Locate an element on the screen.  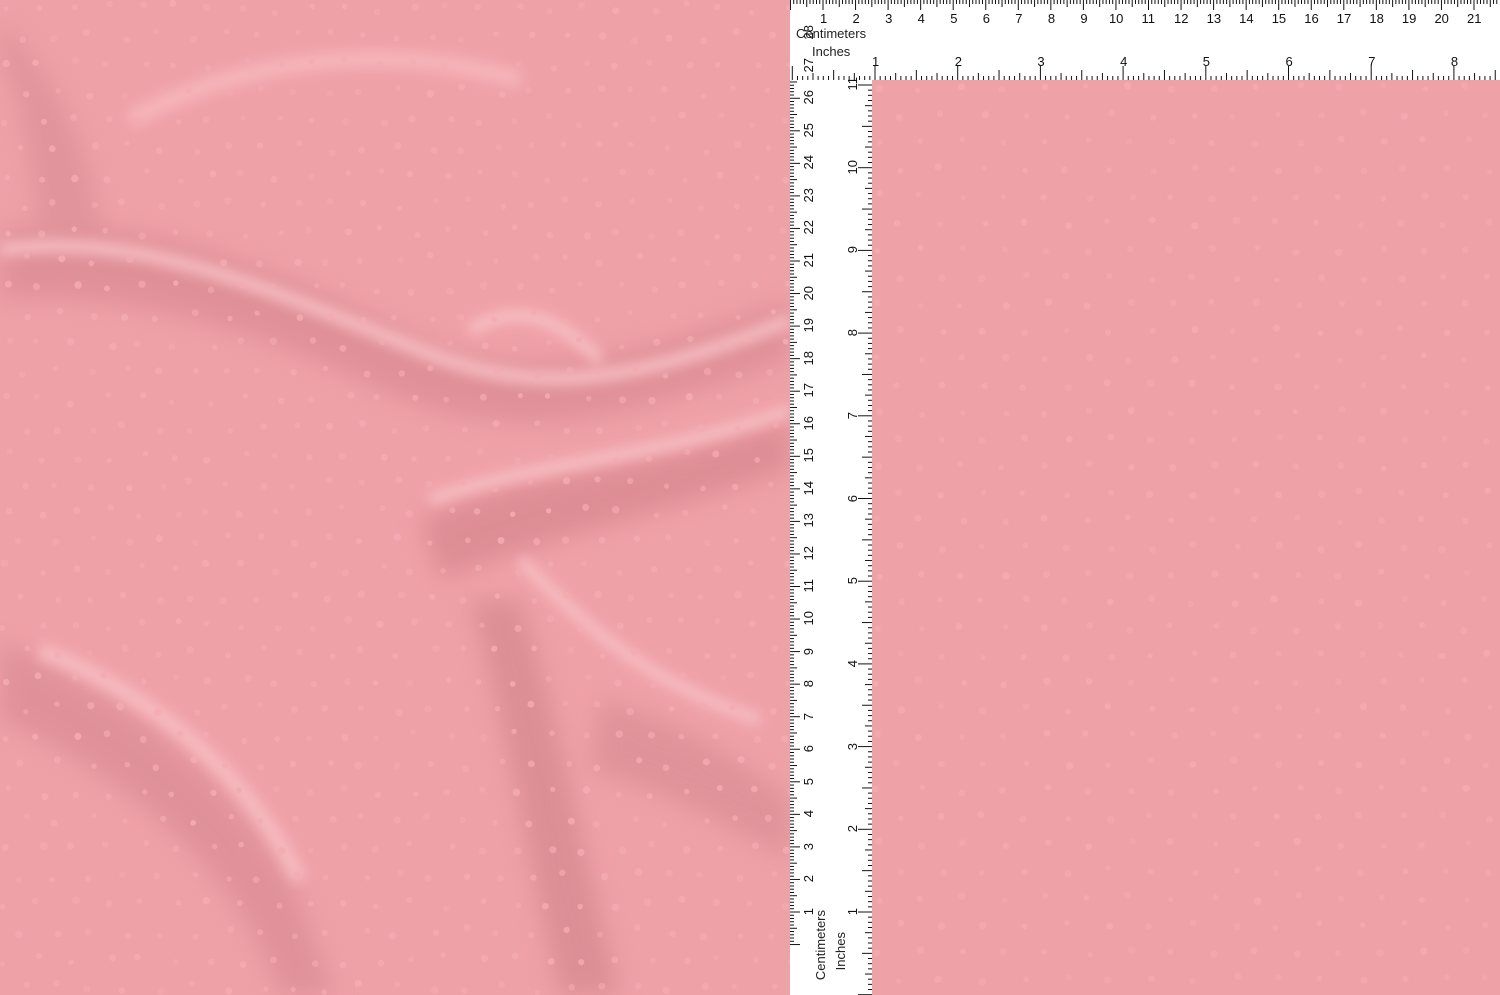
left-ruler-ticks is located at coordinates (831, 538).